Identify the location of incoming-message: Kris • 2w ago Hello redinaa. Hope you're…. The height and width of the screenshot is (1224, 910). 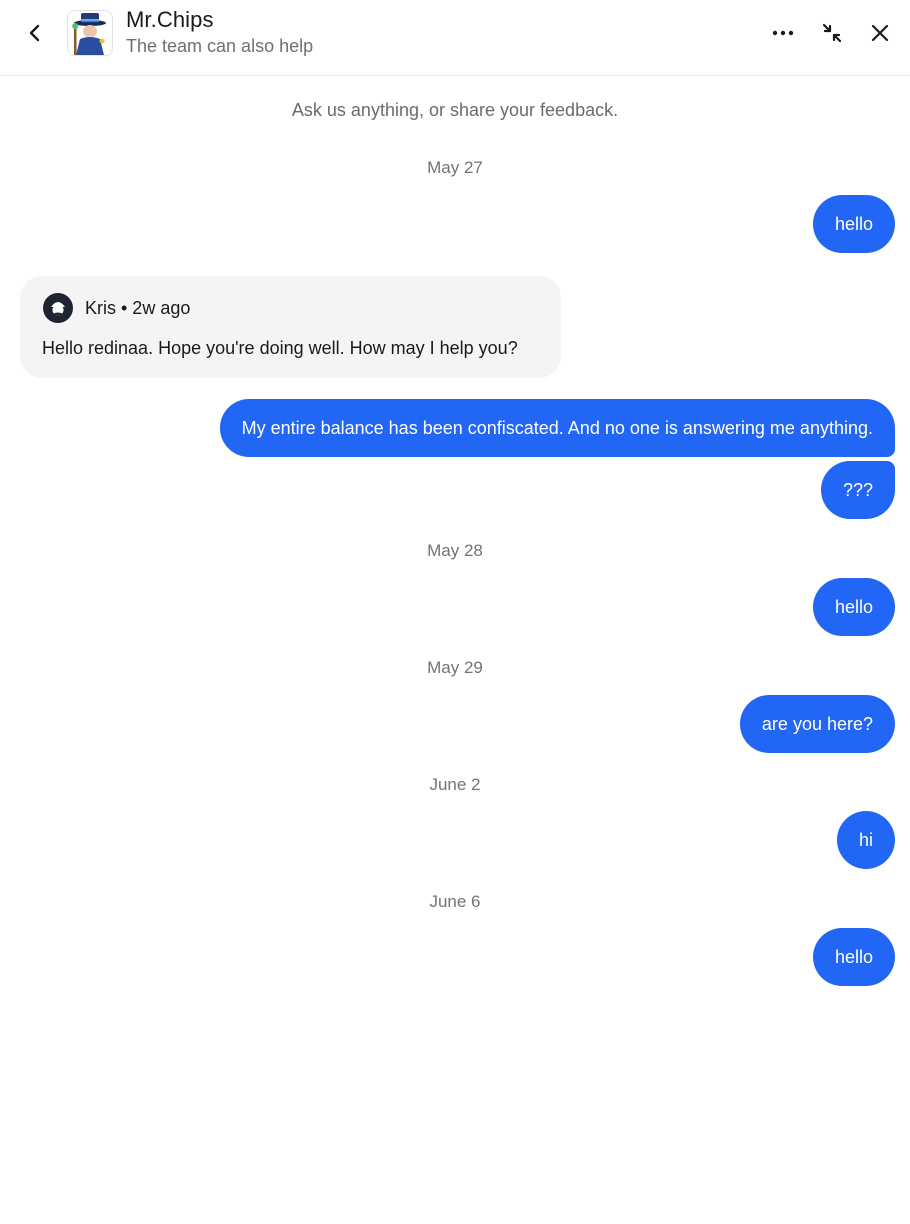
(290, 327).